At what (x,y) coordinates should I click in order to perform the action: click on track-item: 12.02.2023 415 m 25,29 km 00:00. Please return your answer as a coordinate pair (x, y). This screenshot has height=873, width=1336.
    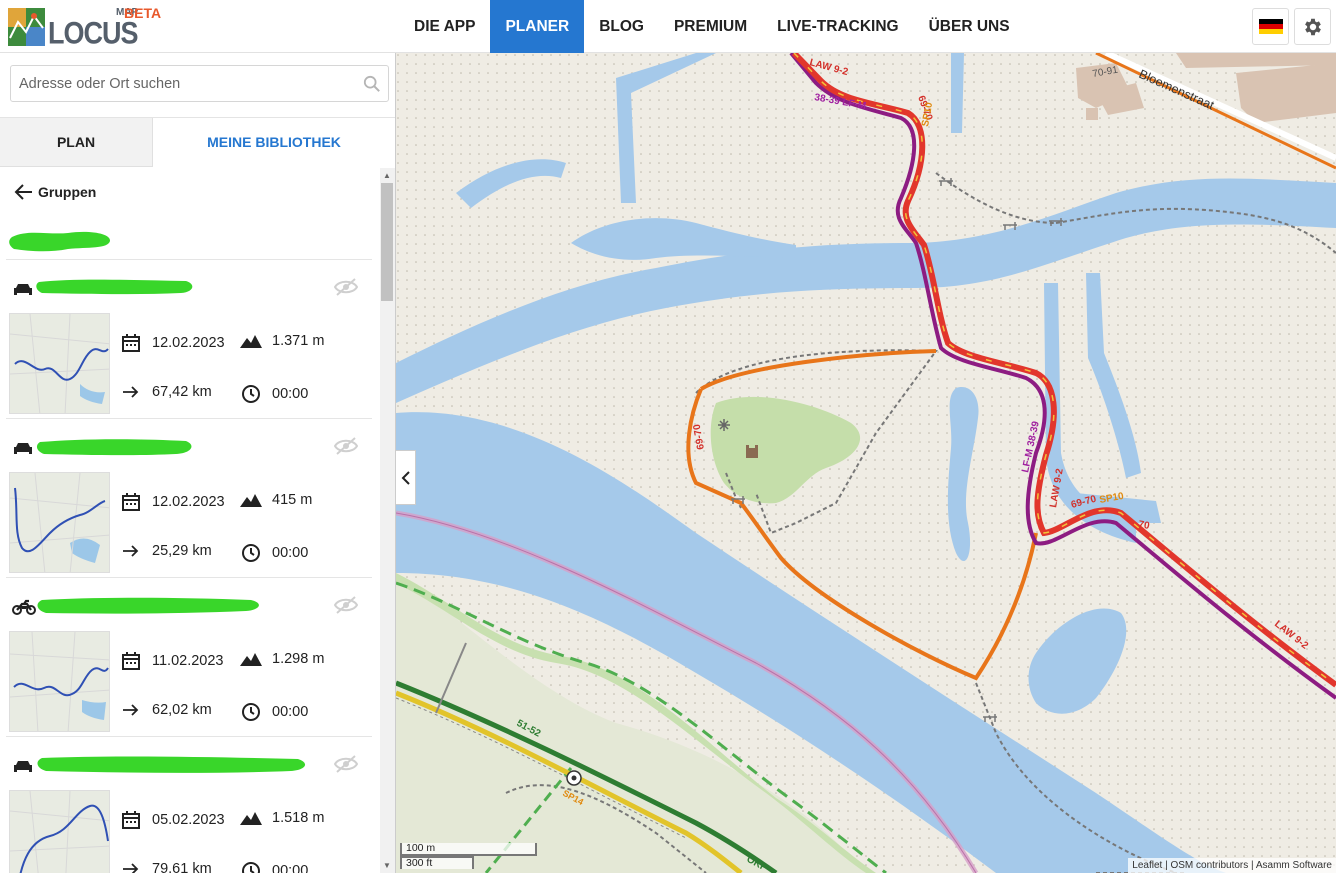
    Looking at the image, I should click on (189, 497).